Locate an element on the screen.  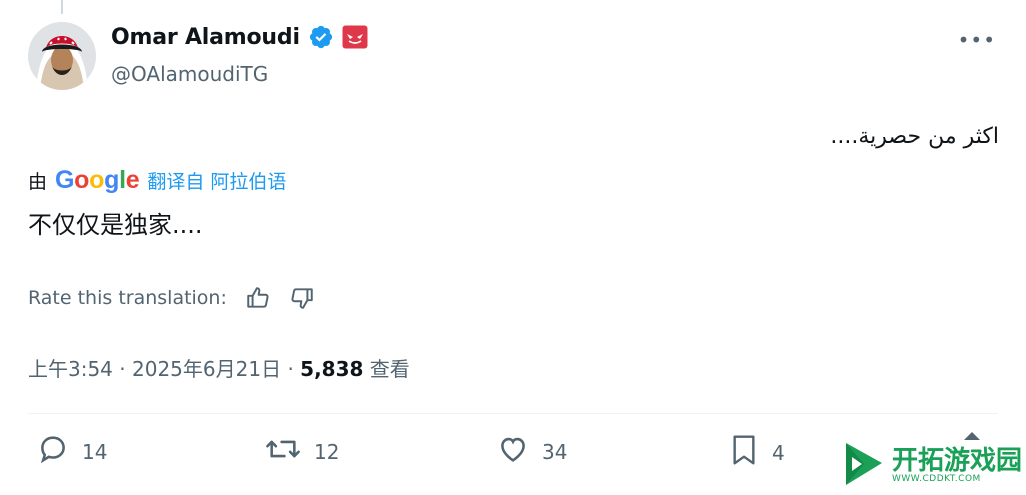
share-icon is located at coordinates (972, 436).